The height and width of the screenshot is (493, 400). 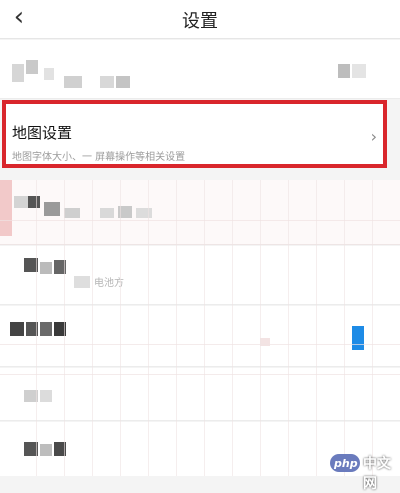 What do you see at coordinates (194, 134) in the screenshot?
I see `map-settings-item: 地图设置 地图字体大小、一 屏幕操作等相关设置 ›` at bounding box center [194, 134].